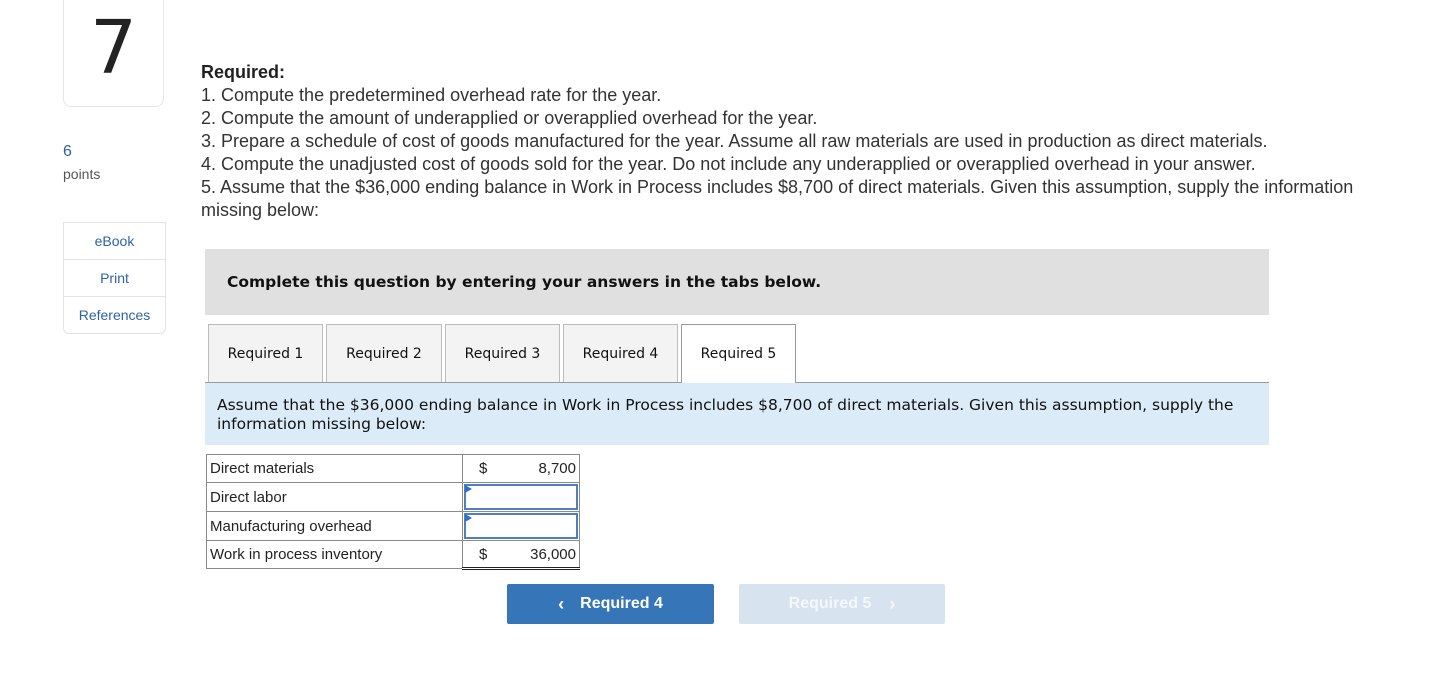  What do you see at coordinates (892, 603) in the screenshot?
I see `chevron-right-icon: ›` at bounding box center [892, 603].